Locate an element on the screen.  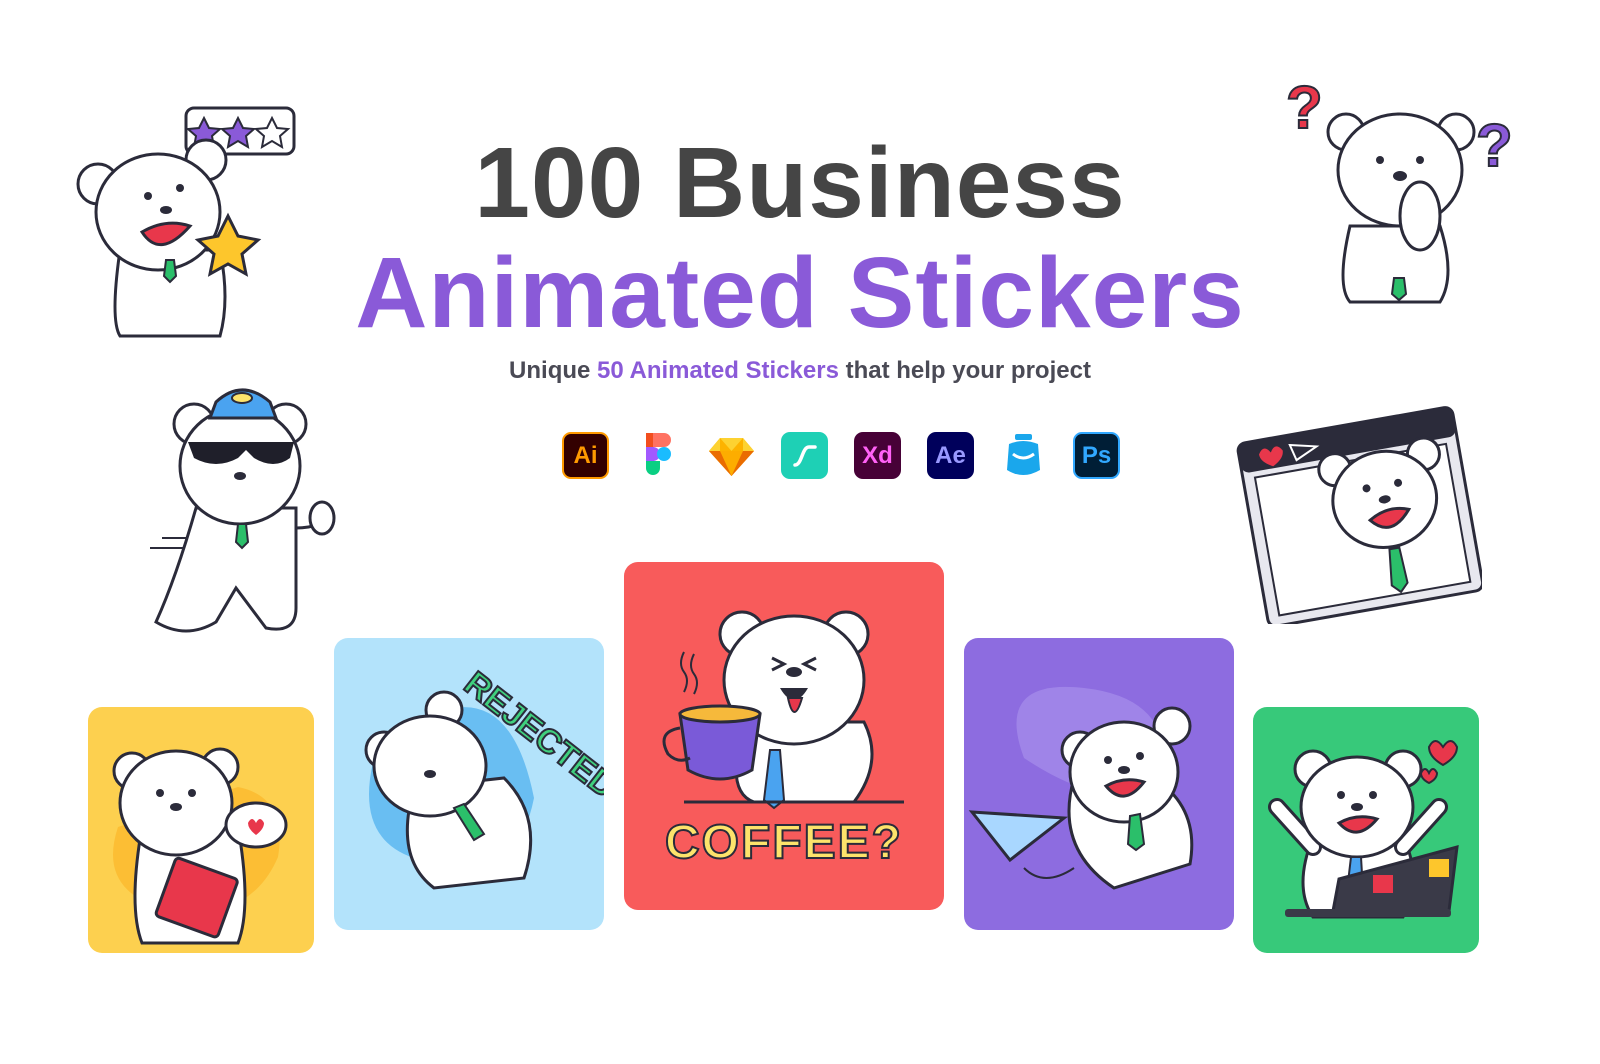
sticker-card-notes is located at coordinates (201, 830).